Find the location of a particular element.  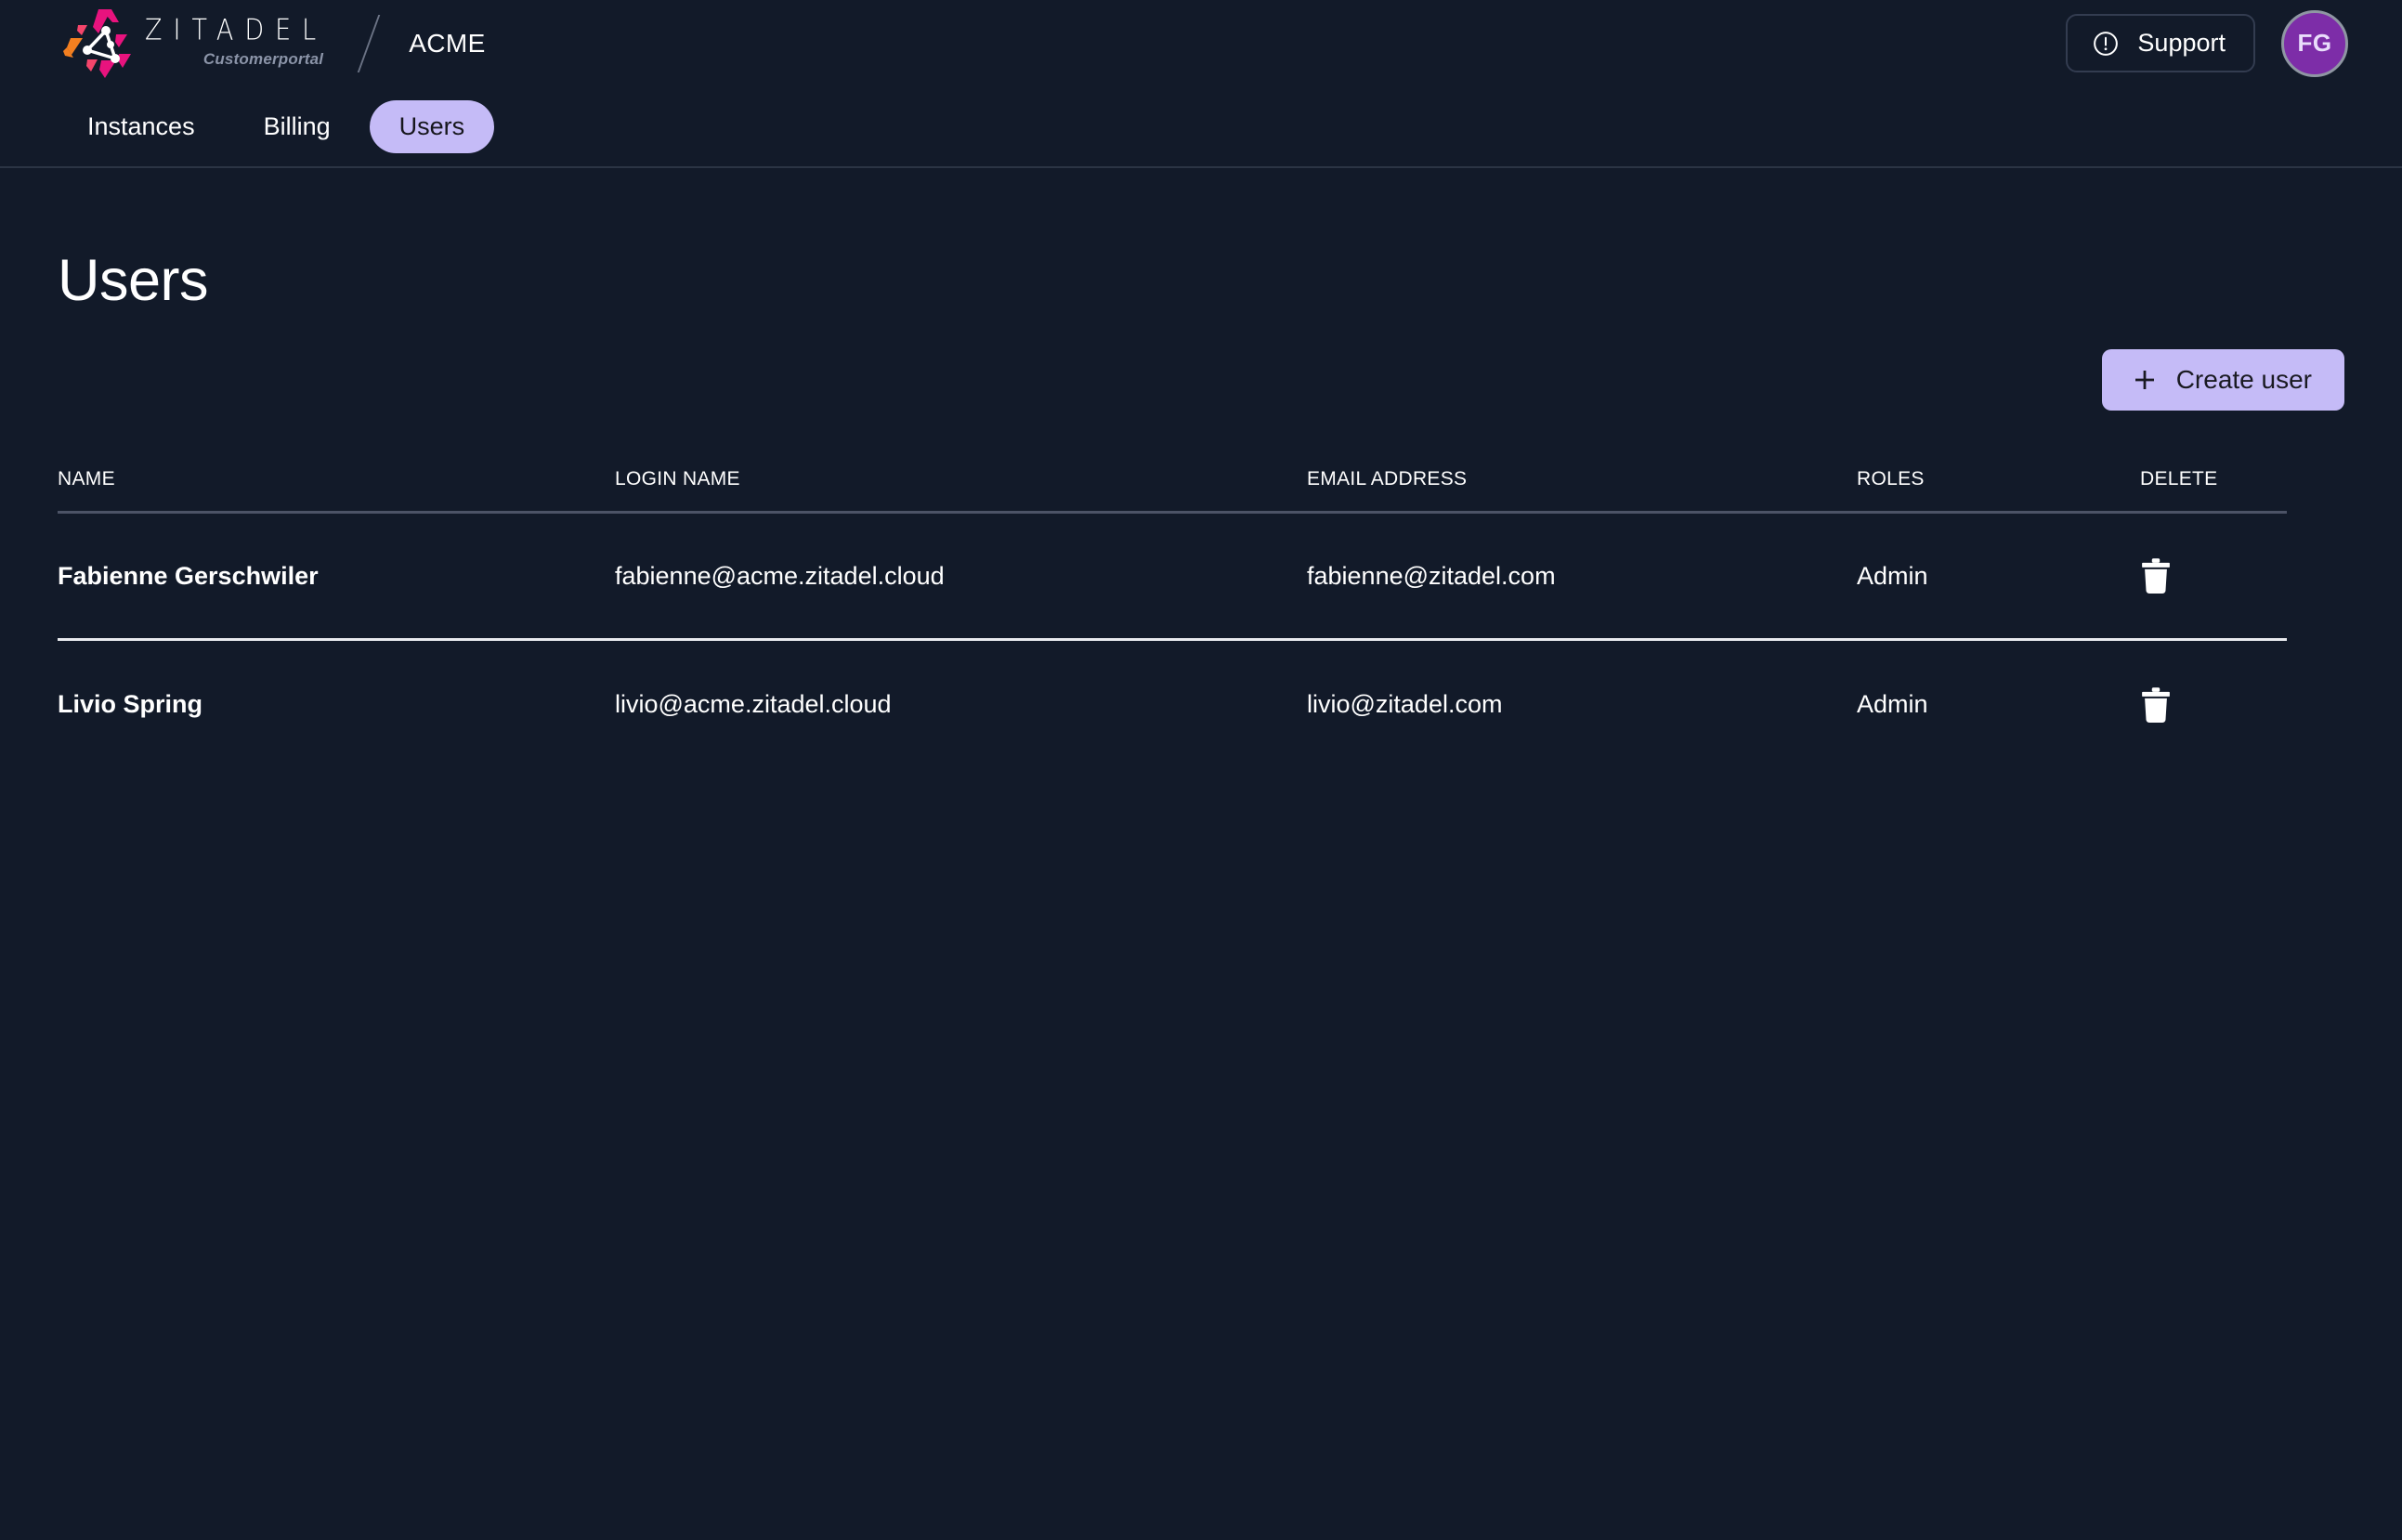

main-navigation: Instances Billing Users is located at coordinates (1201, 127).